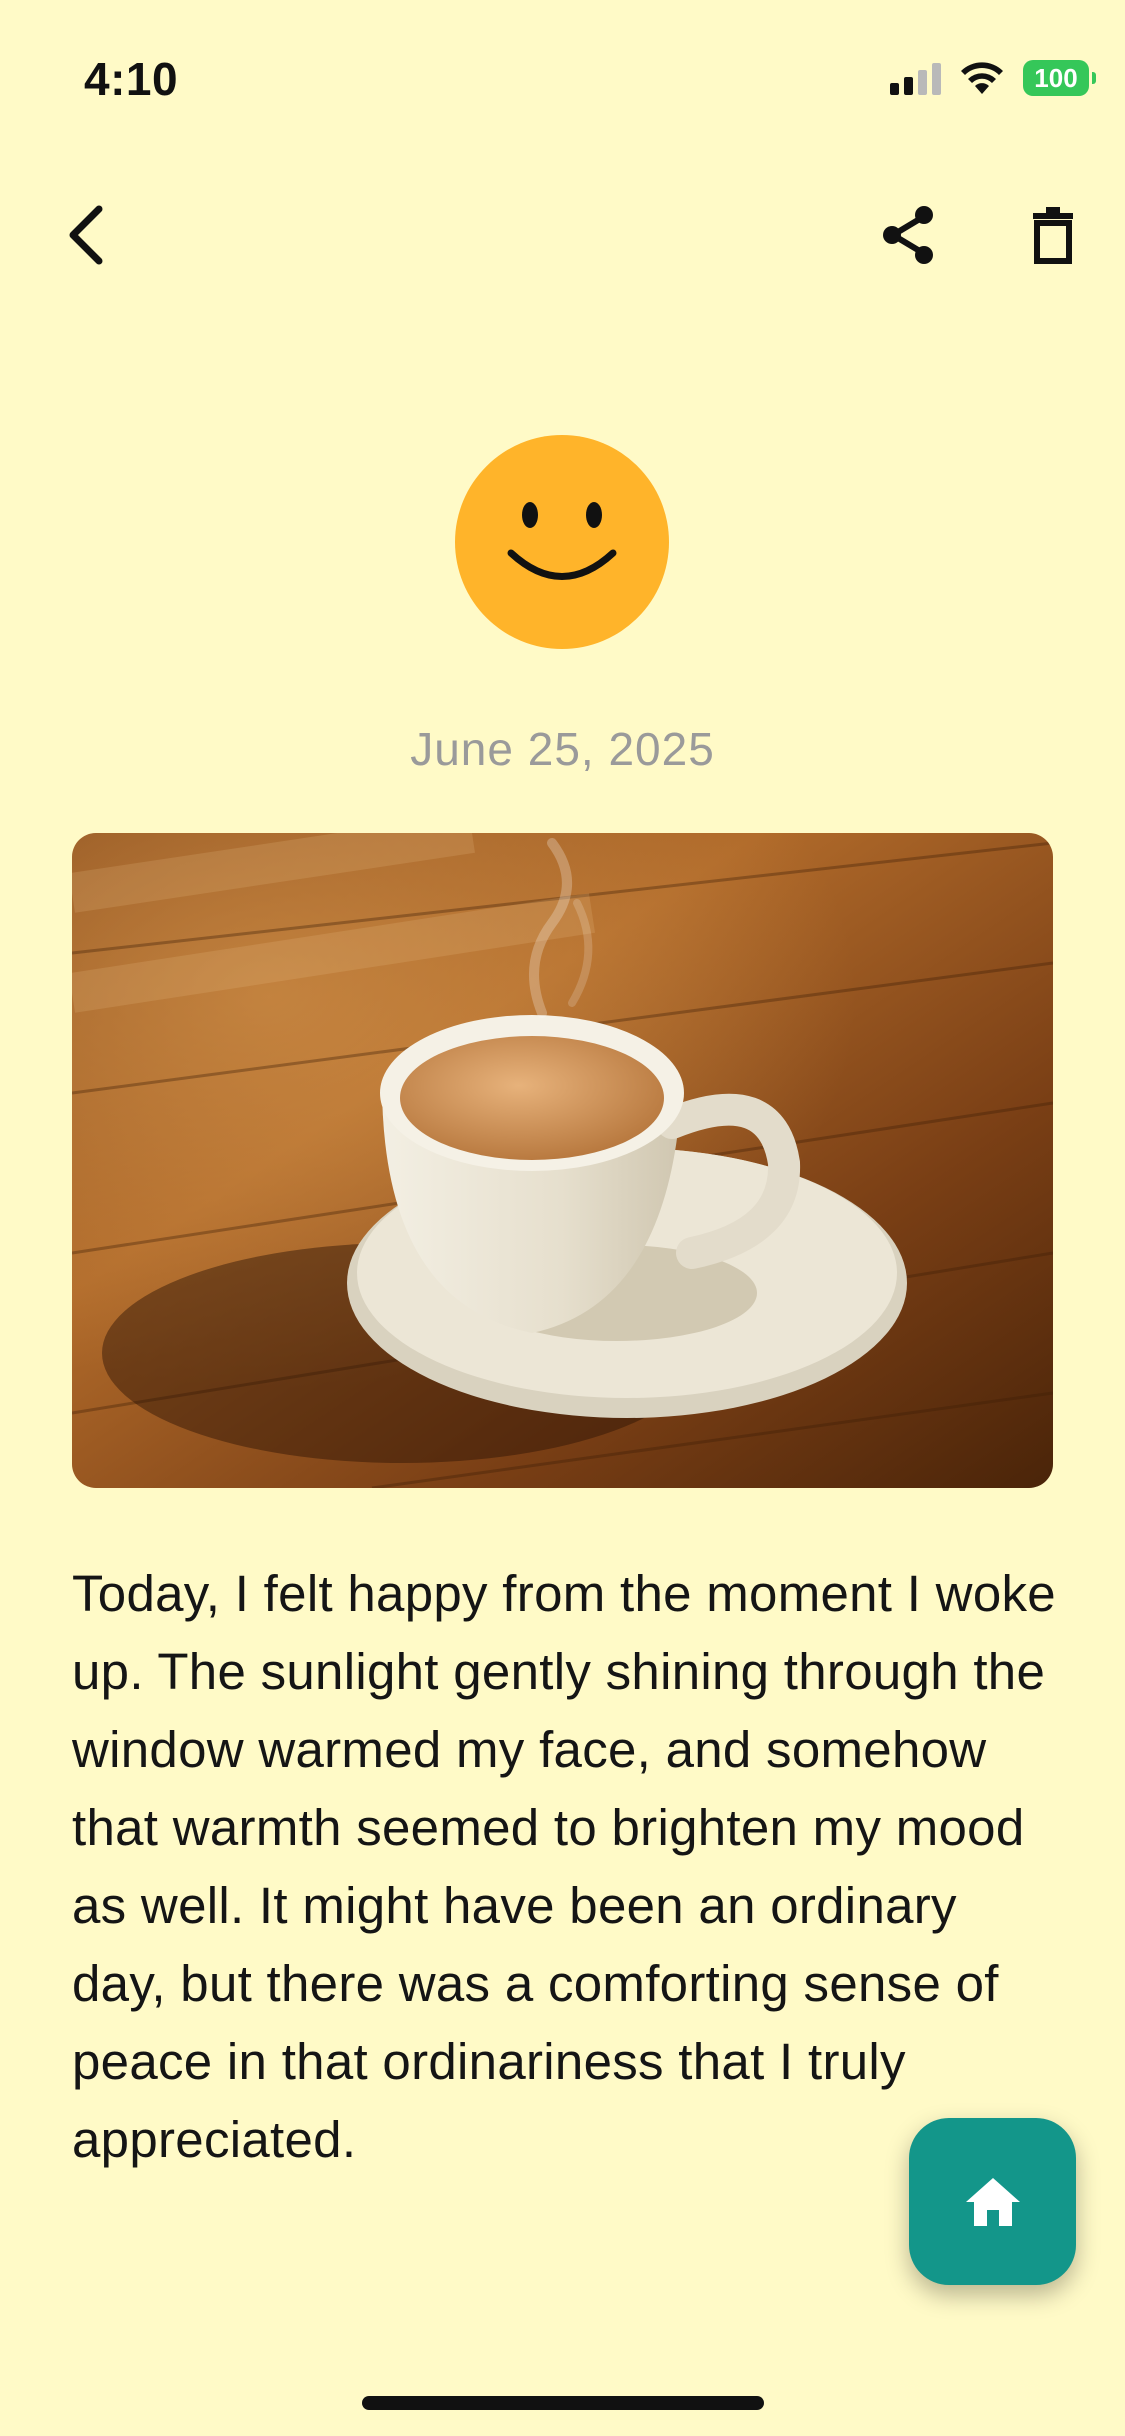 The width and height of the screenshot is (1125, 2436). I want to click on battery-level: 100, so click(1056, 77).